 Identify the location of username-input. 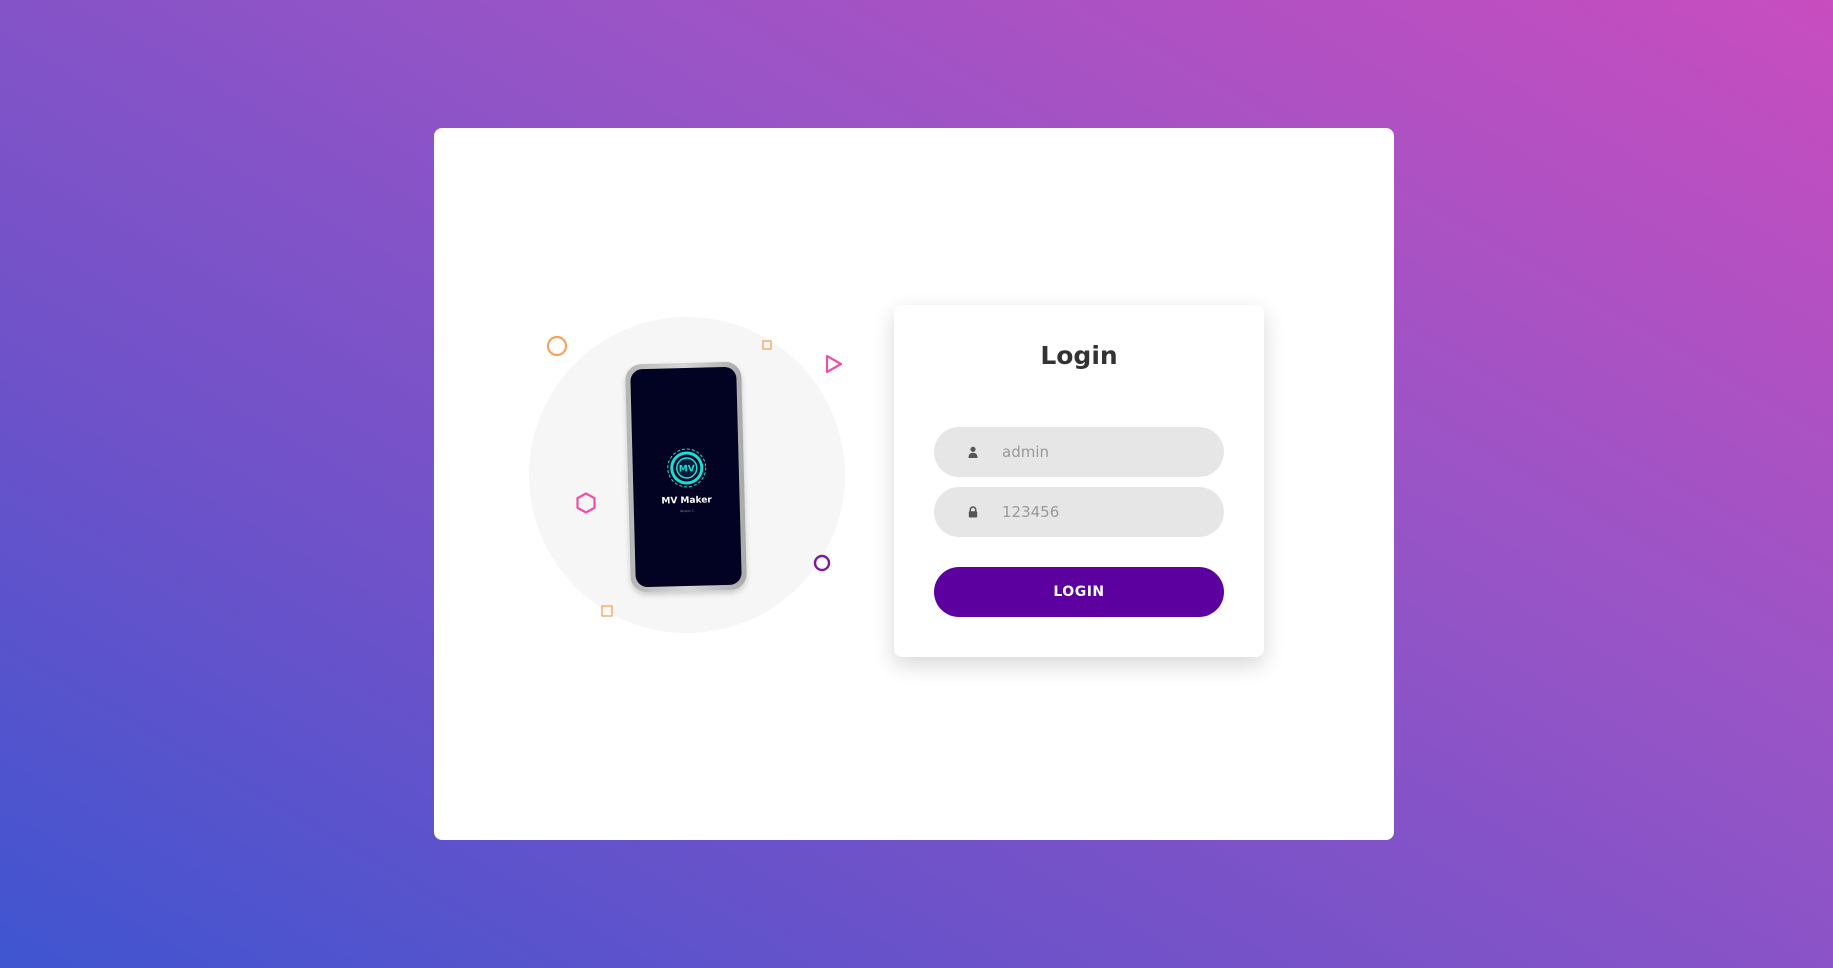
(1107, 452).